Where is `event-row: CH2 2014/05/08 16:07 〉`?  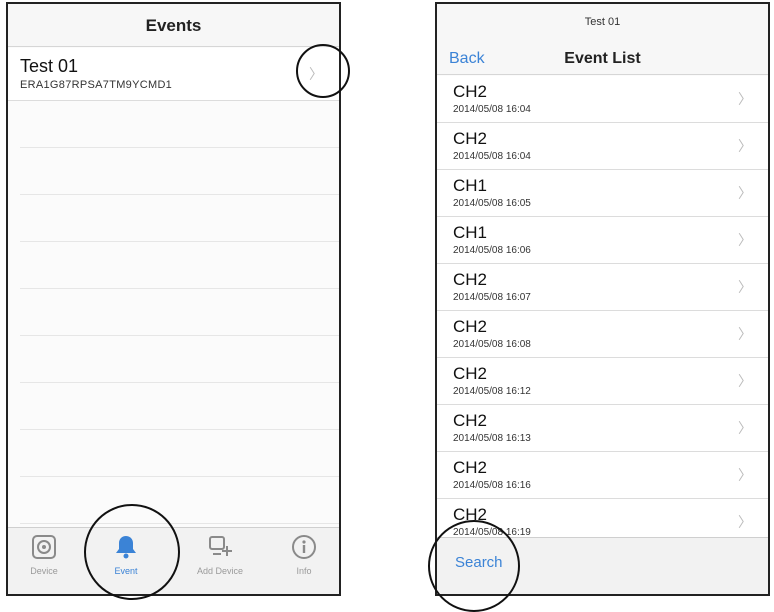
event-row: CH2 2014/05/08 16:07 〉 is located at coordinates (602, 287).